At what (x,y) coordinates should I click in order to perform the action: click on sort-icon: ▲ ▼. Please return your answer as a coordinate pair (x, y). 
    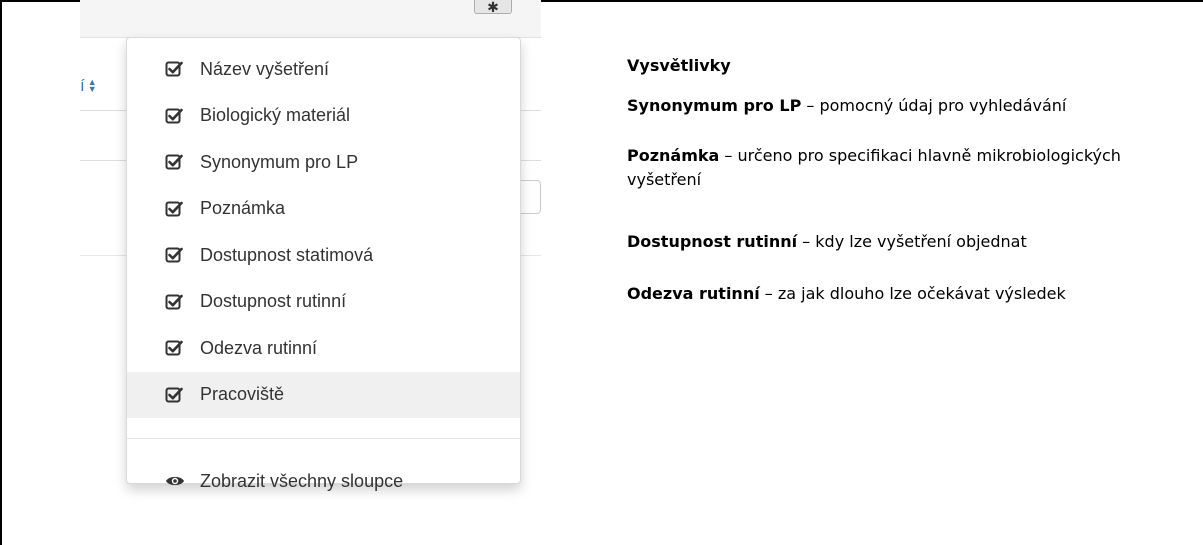
    Looking at the image, I should click on (92, 86).